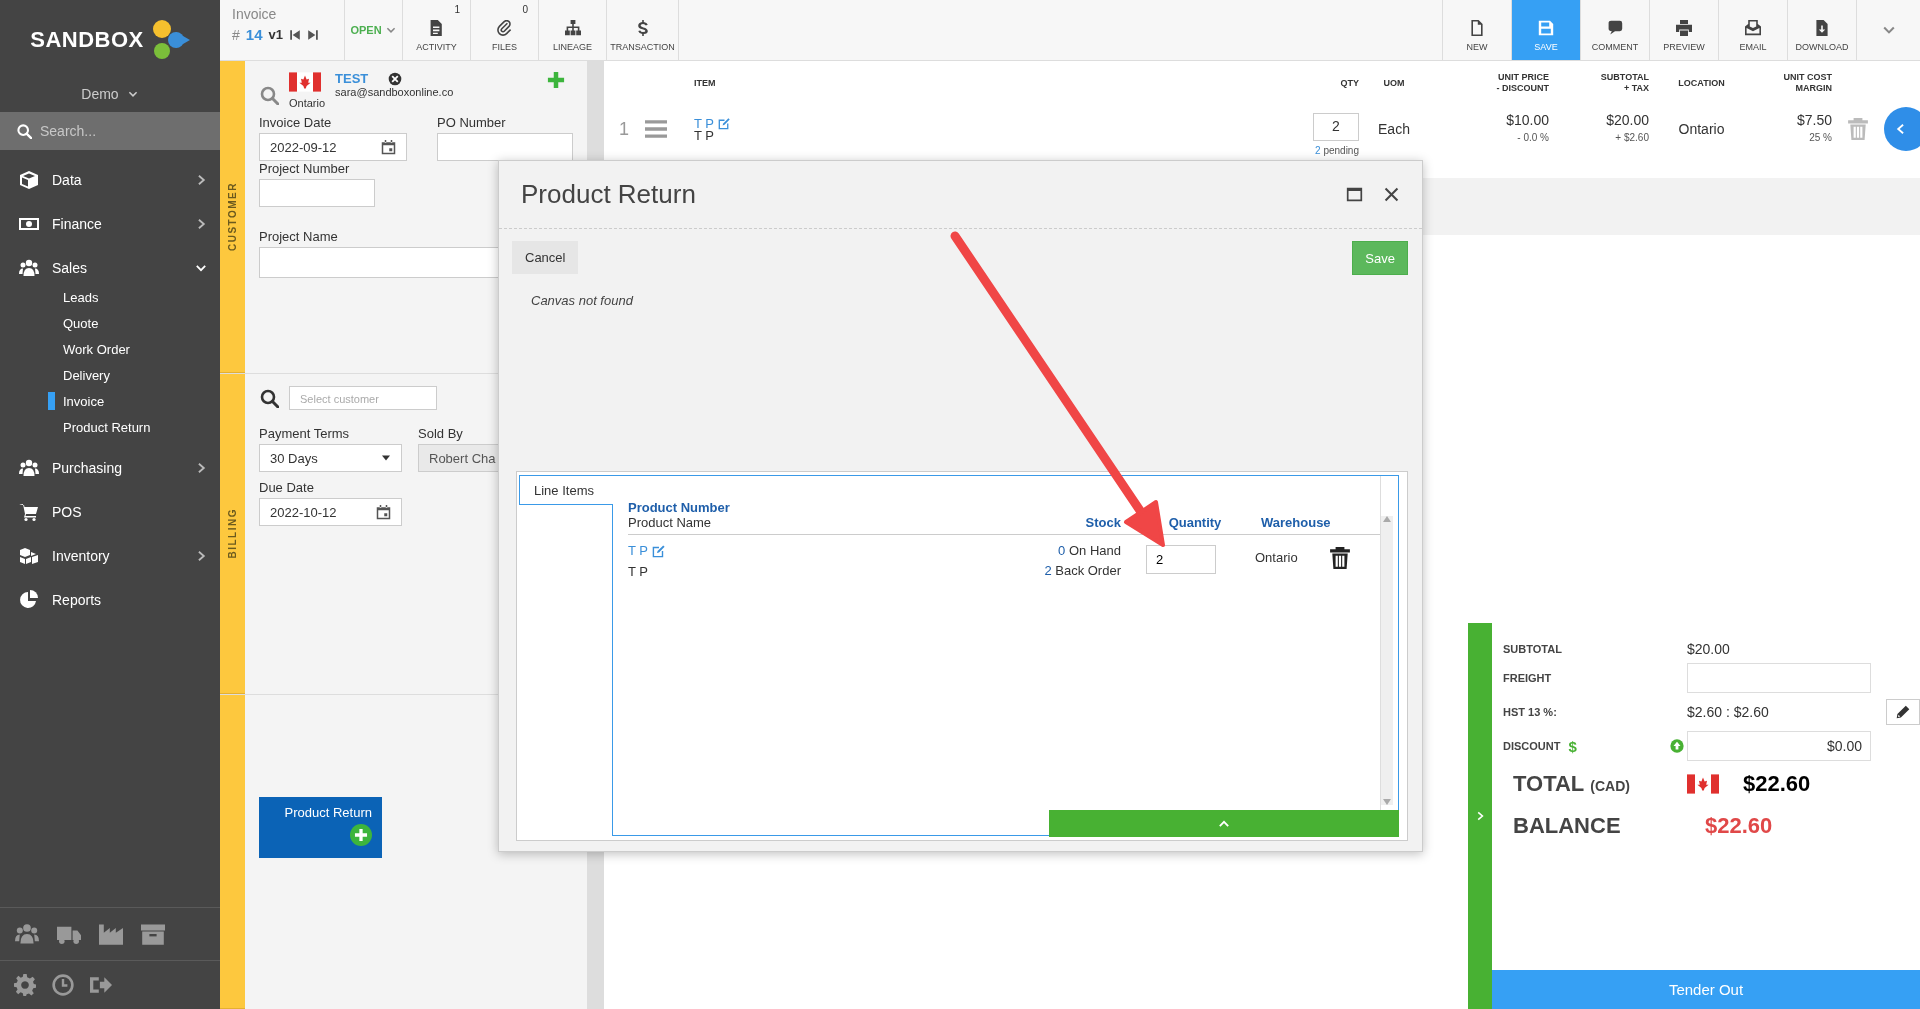  I want to click on field-label: Payment Terms, so click(304, 433).